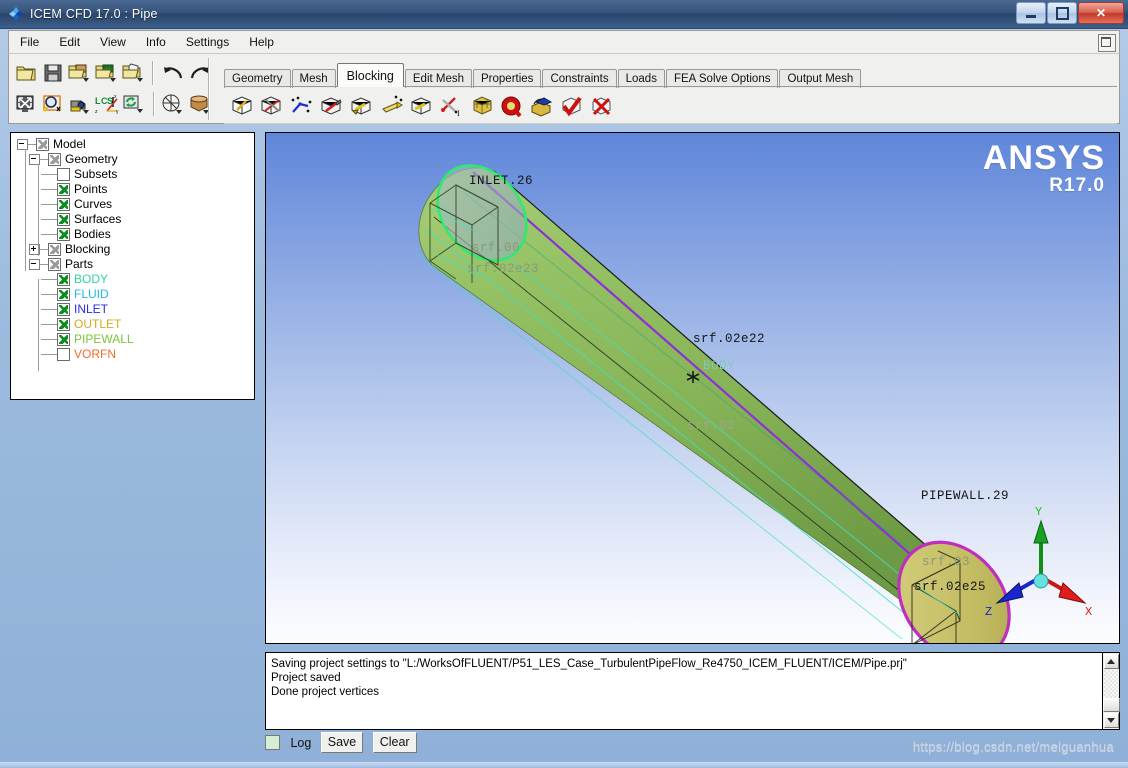  What do you see at coordinates (134, 279) in the screenshot?
I see `tree-item-part-body: BODY` at bounding box center [134, 279].